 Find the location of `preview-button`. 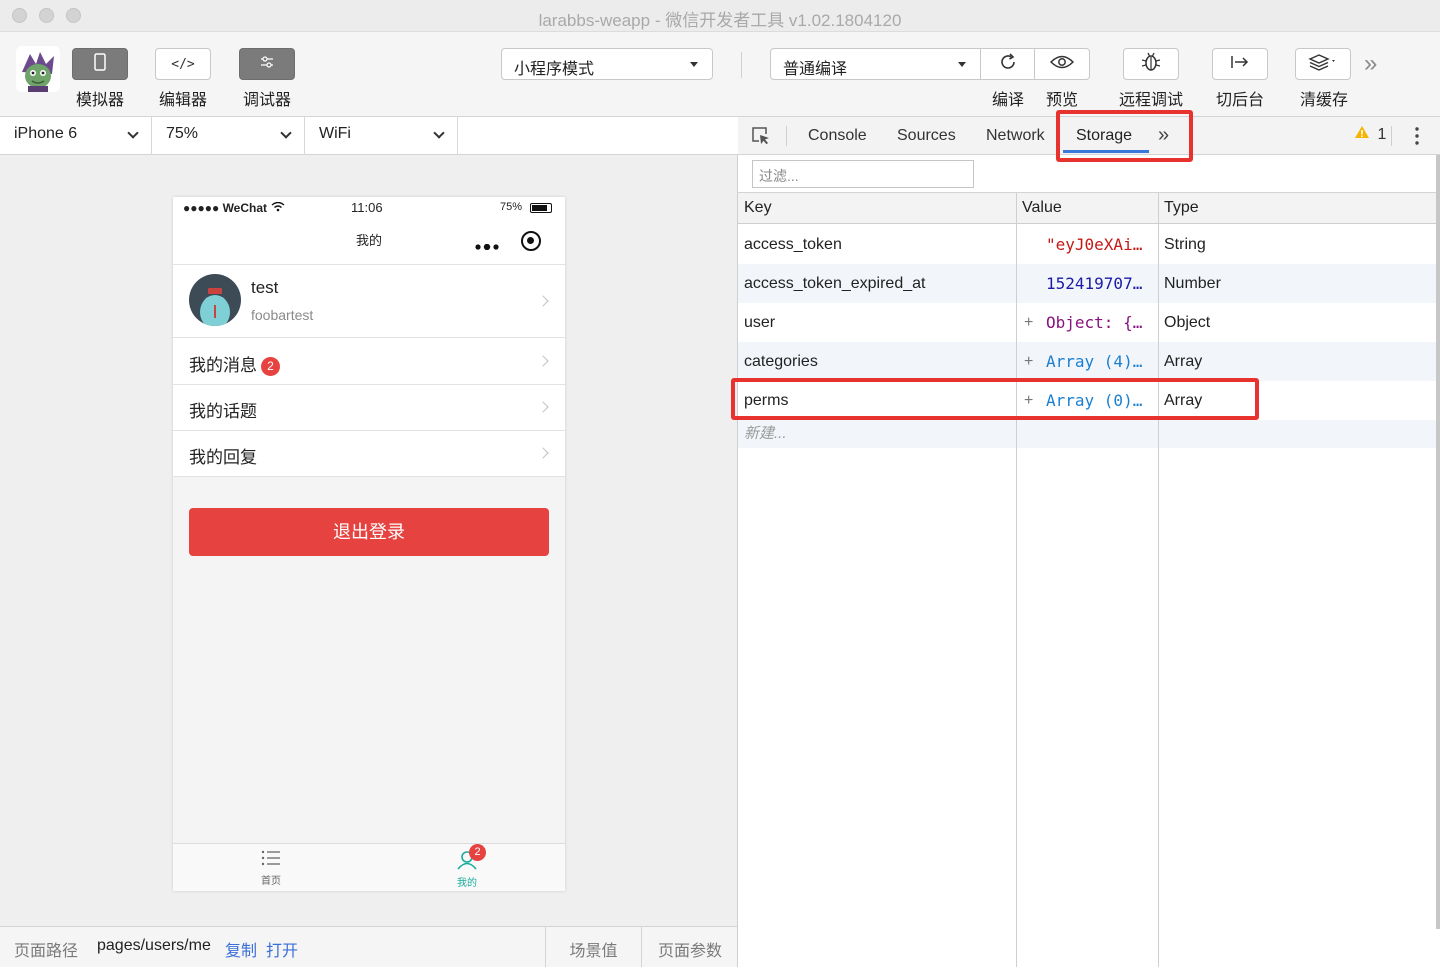

preview-button is located at coordinates (1062, 64).